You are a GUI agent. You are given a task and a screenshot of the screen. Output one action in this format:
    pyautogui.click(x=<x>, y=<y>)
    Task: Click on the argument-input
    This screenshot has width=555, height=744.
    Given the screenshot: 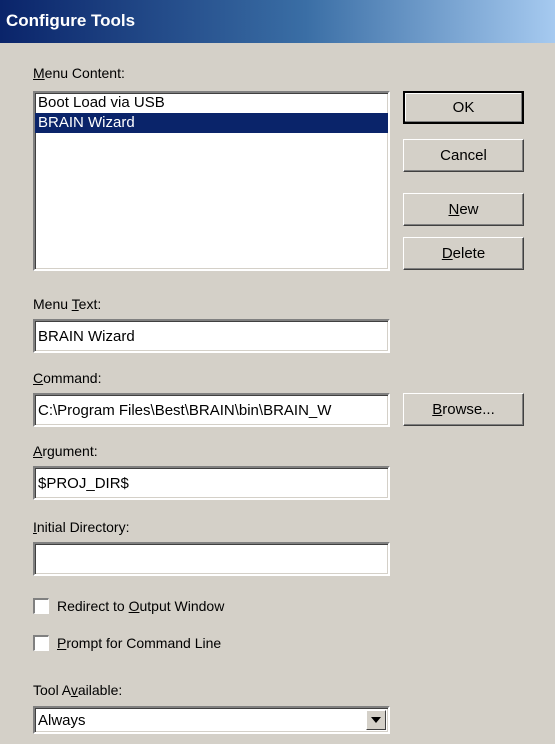 What is the action you would take?
    pyautogui.click(x=211, y=483)
    